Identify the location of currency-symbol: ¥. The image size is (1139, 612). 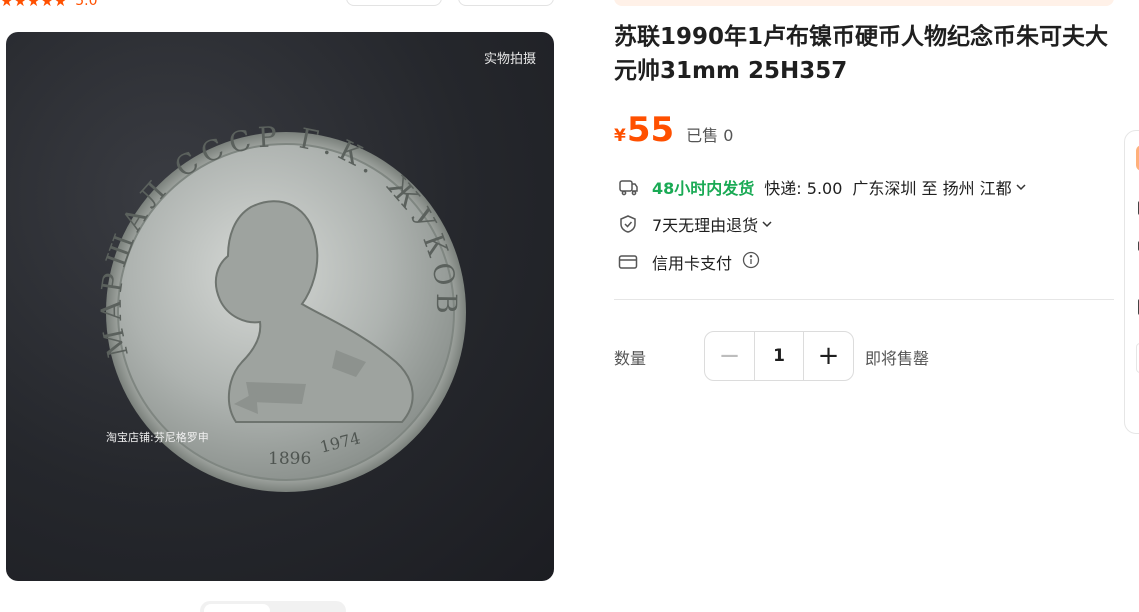
(620, 136).